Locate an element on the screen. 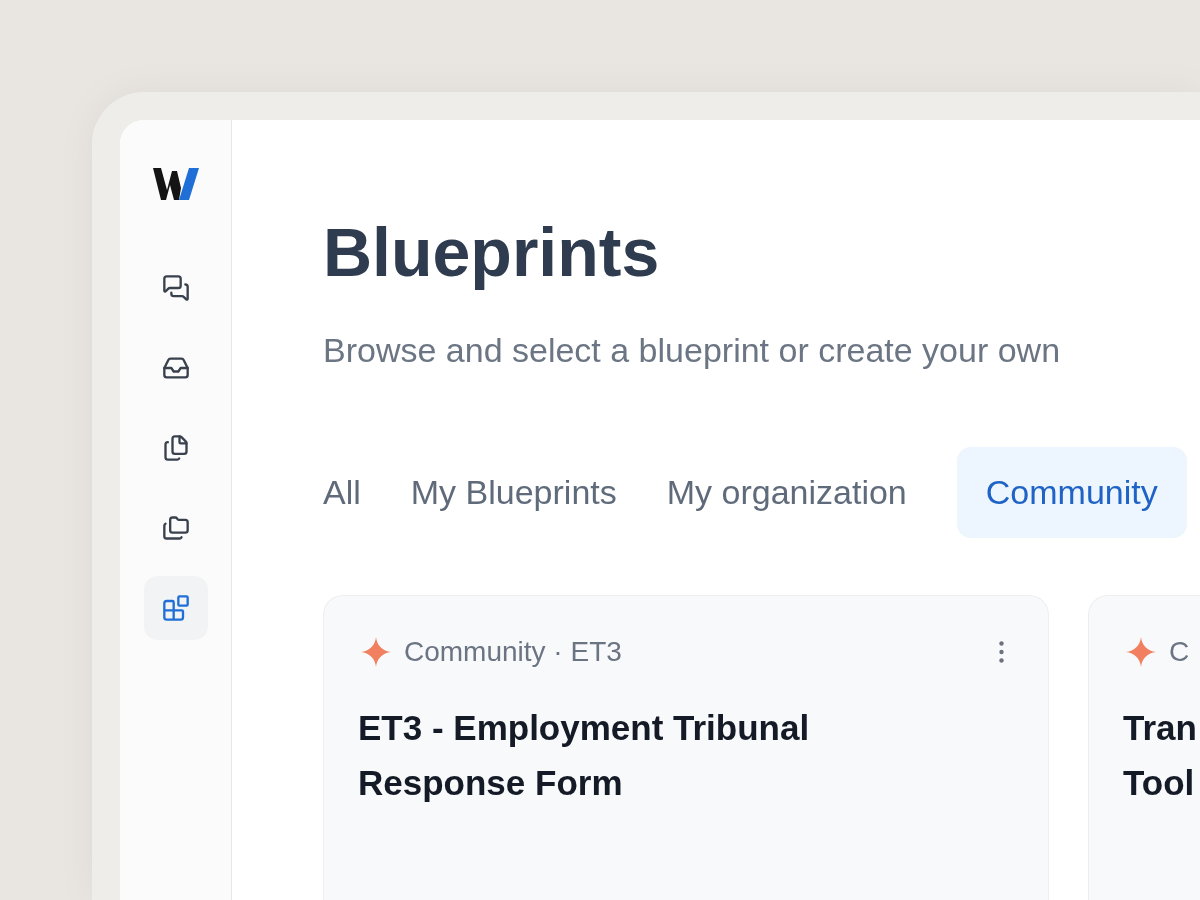 The width and height of the screenshot is (1200, 900). page-subtitle: Browse and select a blueprint or create your own is located at coordinates (692, 350).